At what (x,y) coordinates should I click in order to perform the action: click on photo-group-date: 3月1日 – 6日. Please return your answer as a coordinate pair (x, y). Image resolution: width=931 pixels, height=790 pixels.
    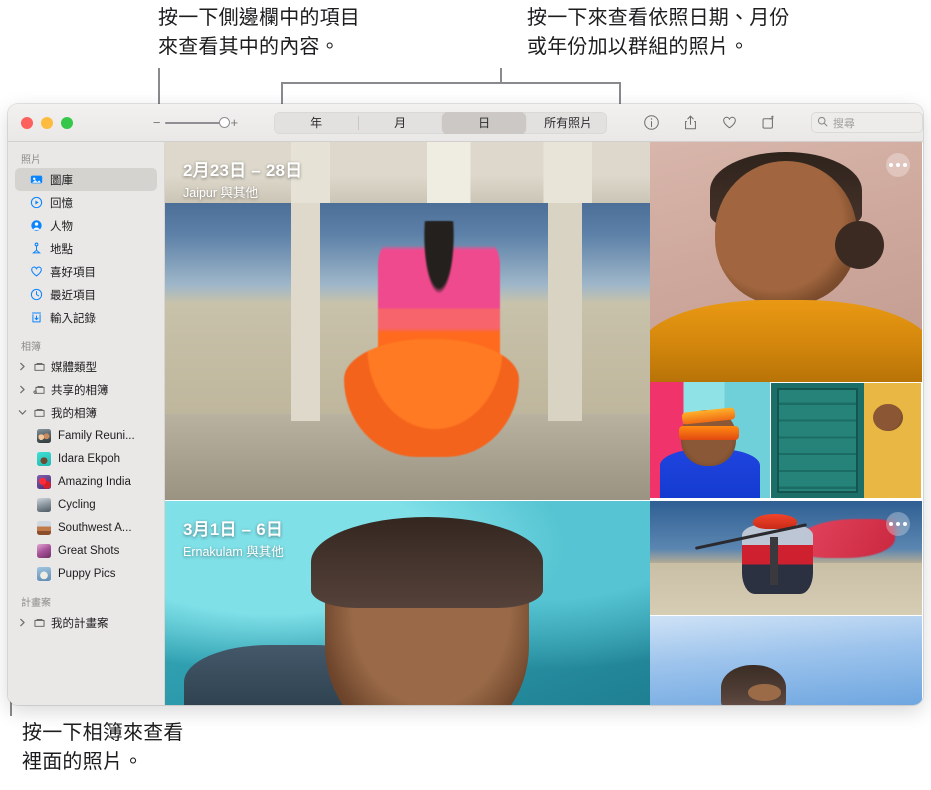
    Looking at the image, I should click on (233, 529).